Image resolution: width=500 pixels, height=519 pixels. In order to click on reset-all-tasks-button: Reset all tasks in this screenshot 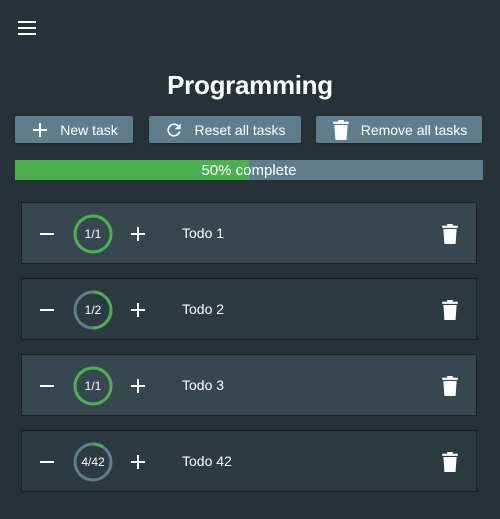, I will do `click(225, 129)`.